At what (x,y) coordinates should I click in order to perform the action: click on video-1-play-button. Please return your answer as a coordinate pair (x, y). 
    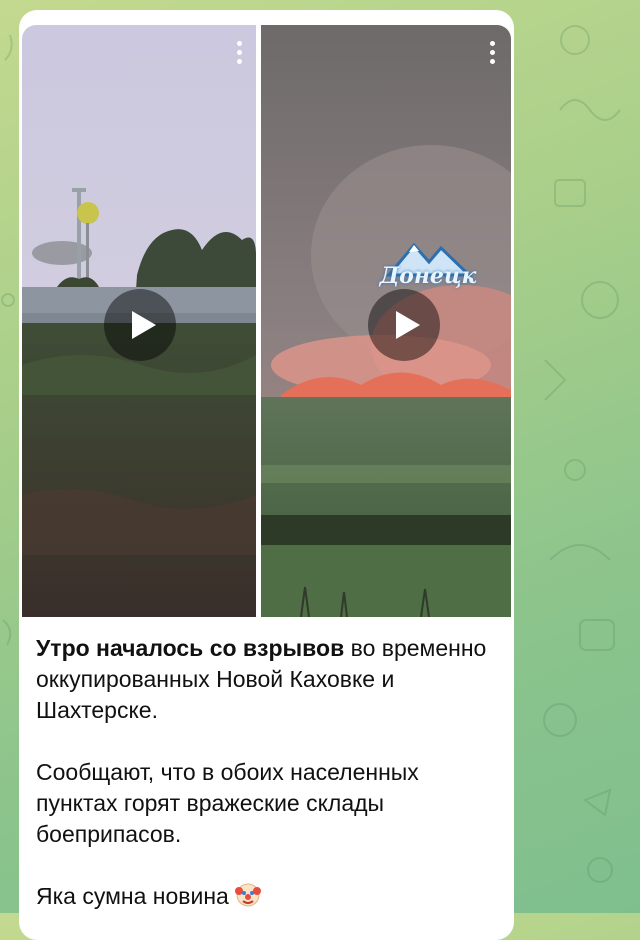
    Looking at the image, I should click on (140, 325).